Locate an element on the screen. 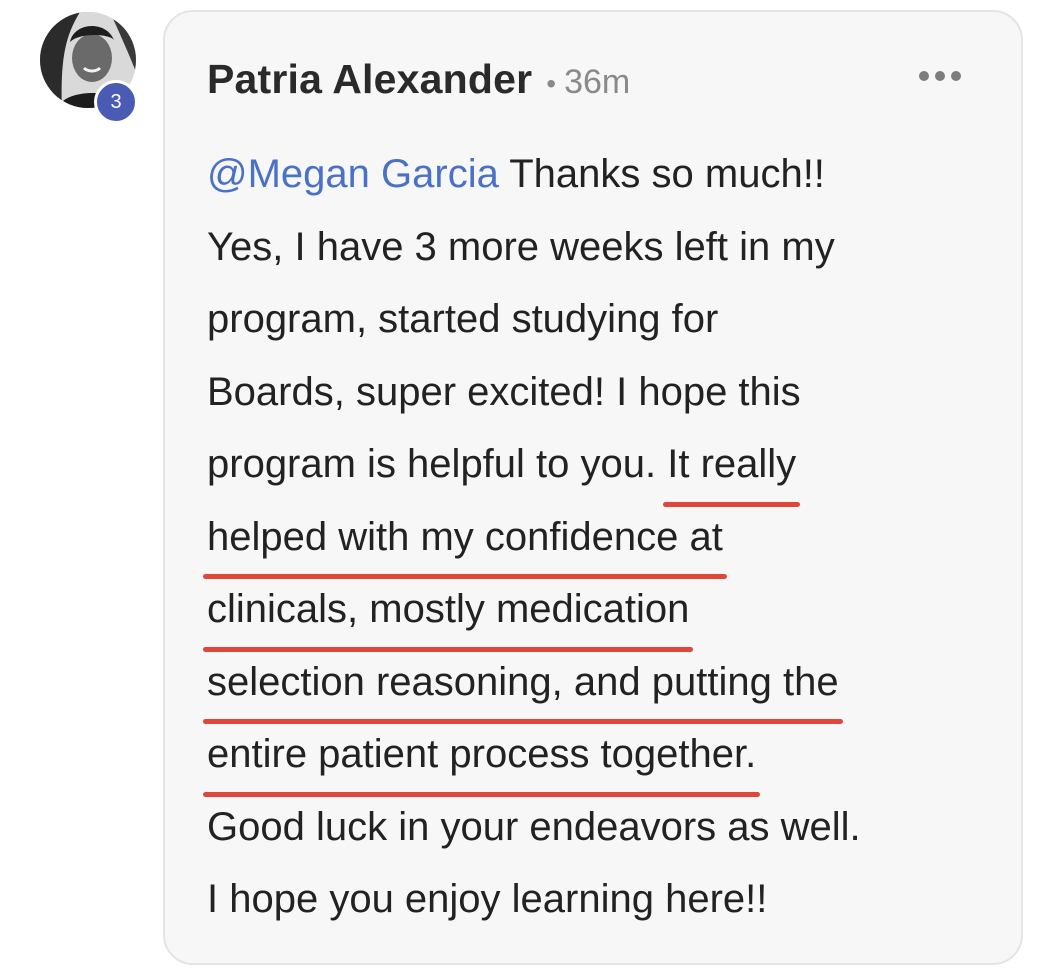 Image resolution: width=1050 pixels, height=980 pixels. mention-link: @Megan Garcia is located at coordinates (353, 174).